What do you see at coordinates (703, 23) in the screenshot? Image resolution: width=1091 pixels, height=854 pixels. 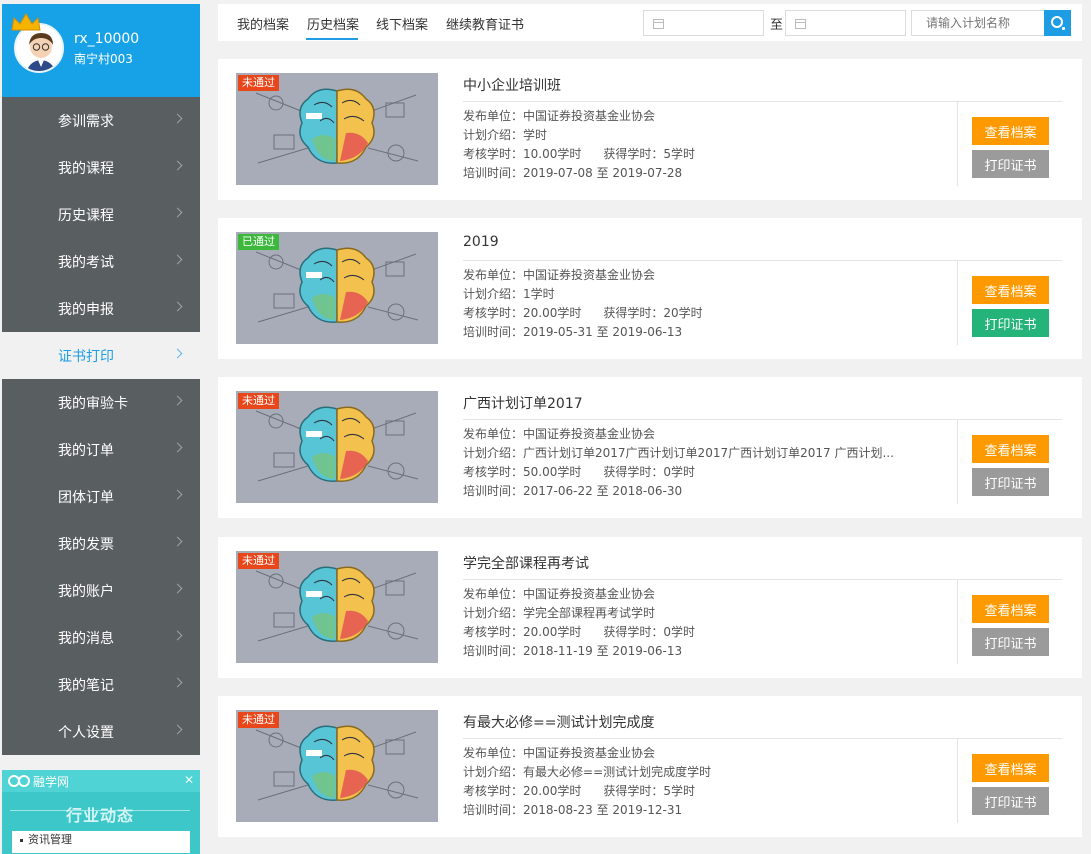 I see `start-date-input` at bounding box center [703, 23].